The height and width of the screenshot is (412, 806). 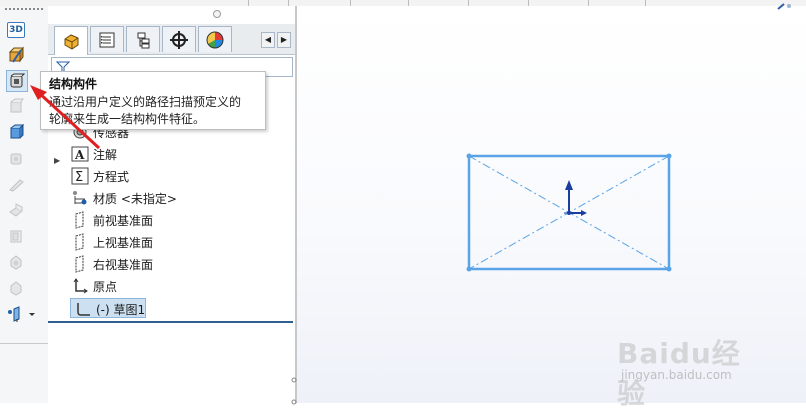 I want to click on tree-item-label: 材质 <未指定>, so click(x=135, y=198).